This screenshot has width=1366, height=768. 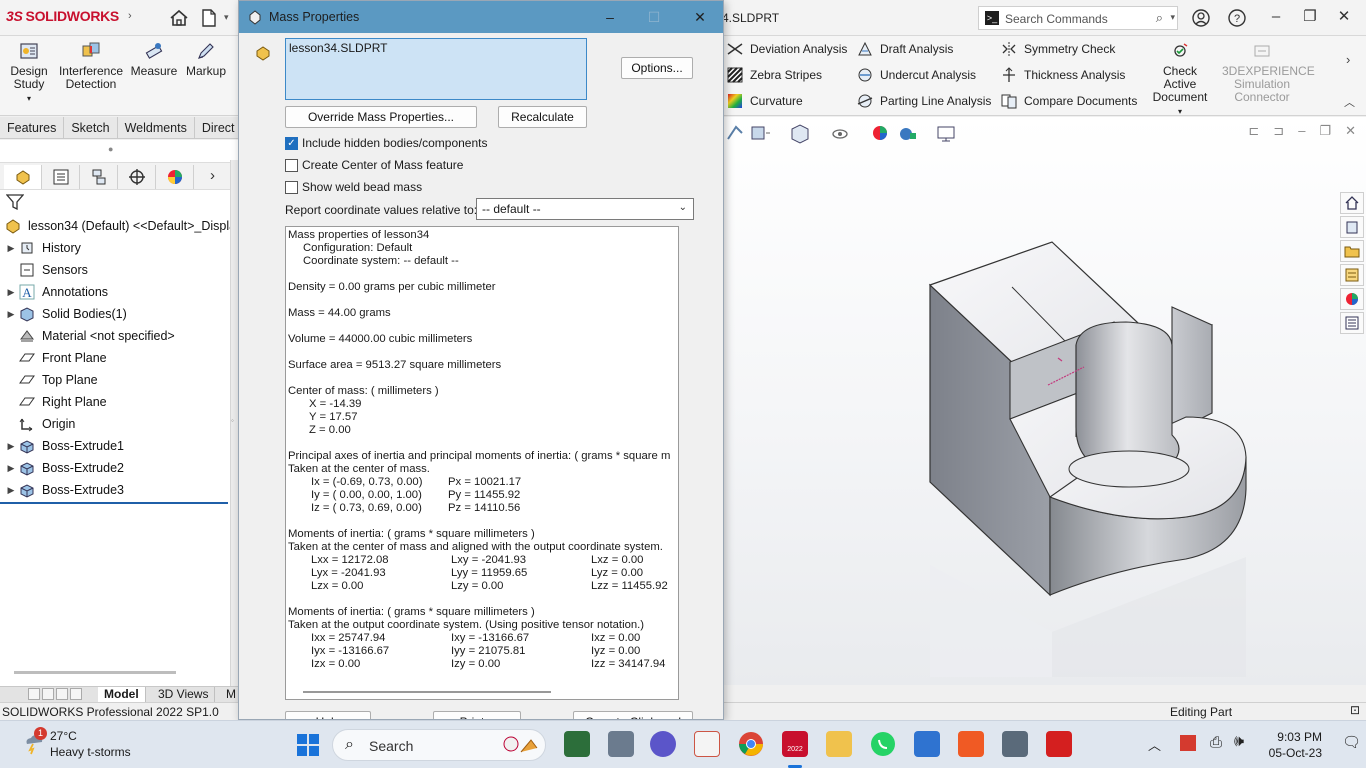 I want to click on restore-icon: ❐, so click(x=1310, y=17).